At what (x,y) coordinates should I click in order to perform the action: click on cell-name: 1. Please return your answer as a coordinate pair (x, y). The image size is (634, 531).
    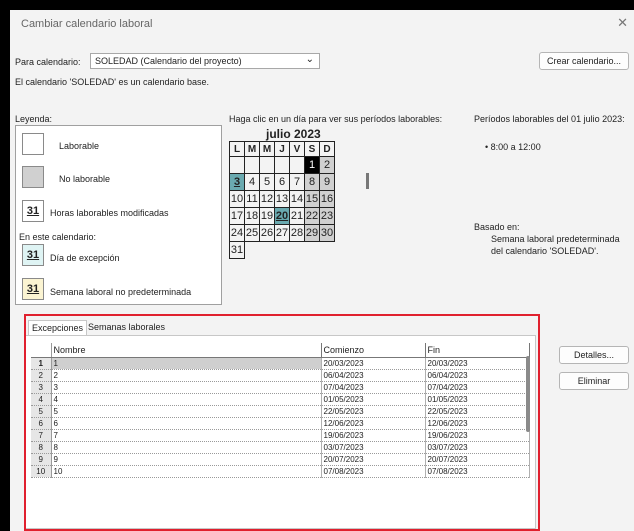
    Looking at the image, I should click on (186, 363).